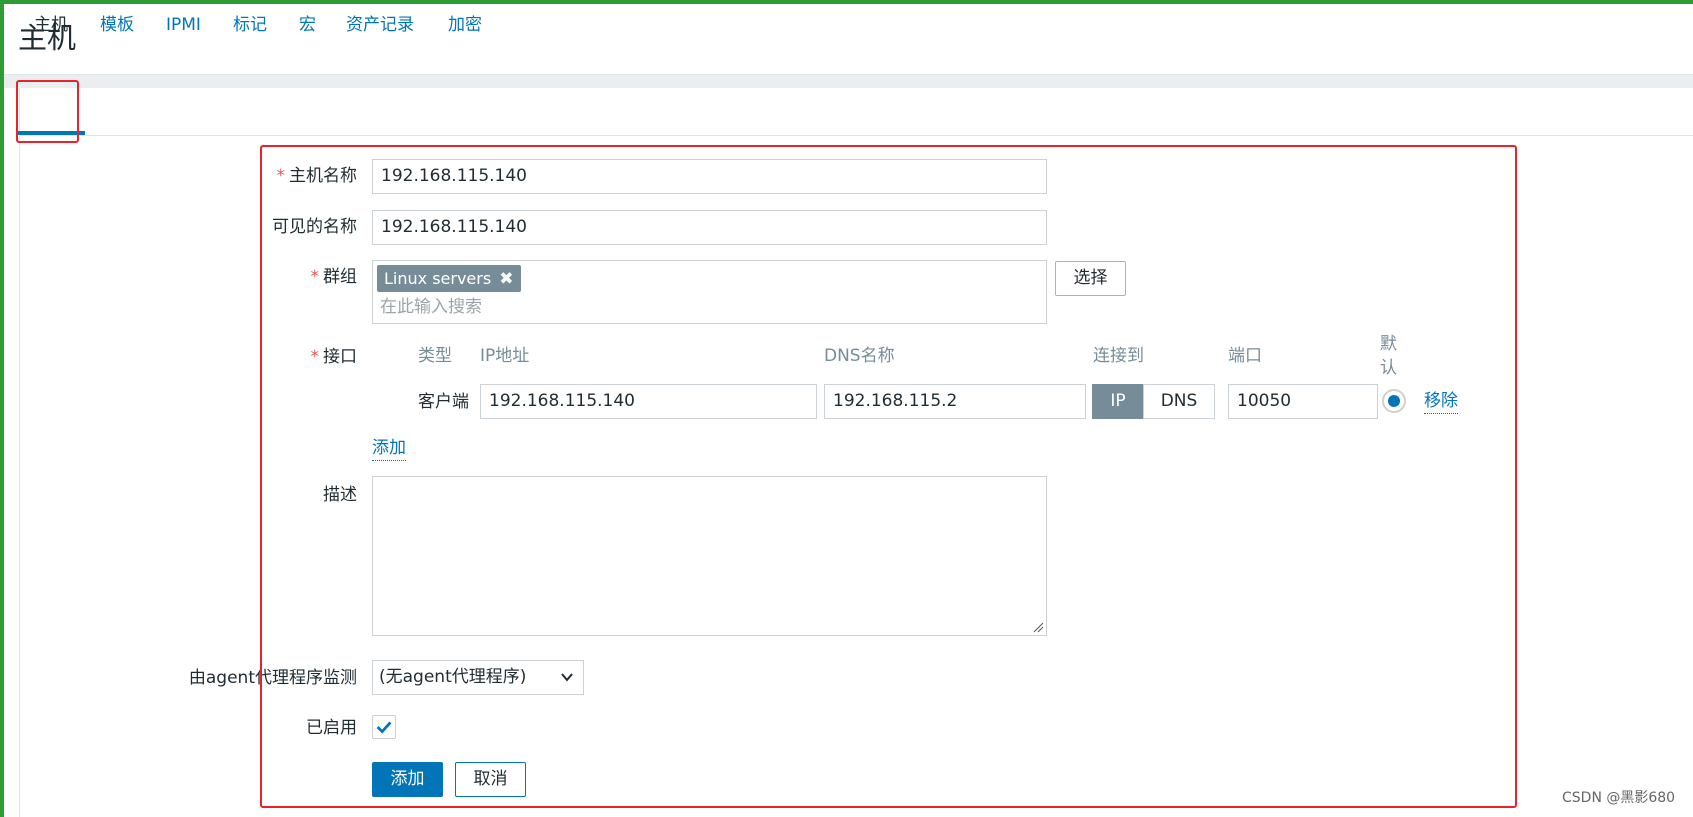 The height and width of the screenshot is (817, 1693). I want to click on watermark: CSDN @黑影680, so click(1619, 798).